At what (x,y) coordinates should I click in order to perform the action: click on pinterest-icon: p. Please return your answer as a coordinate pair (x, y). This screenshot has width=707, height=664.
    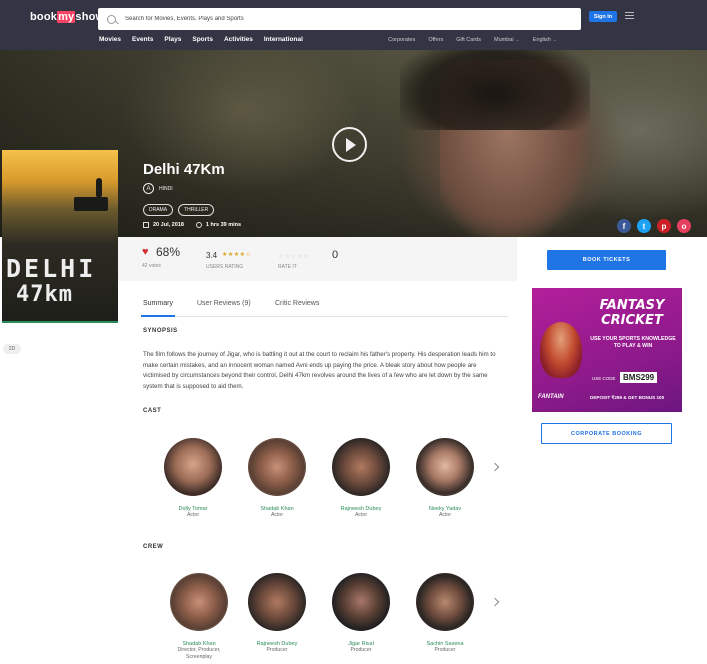
    Looking at the image, I should click on (664, 226).